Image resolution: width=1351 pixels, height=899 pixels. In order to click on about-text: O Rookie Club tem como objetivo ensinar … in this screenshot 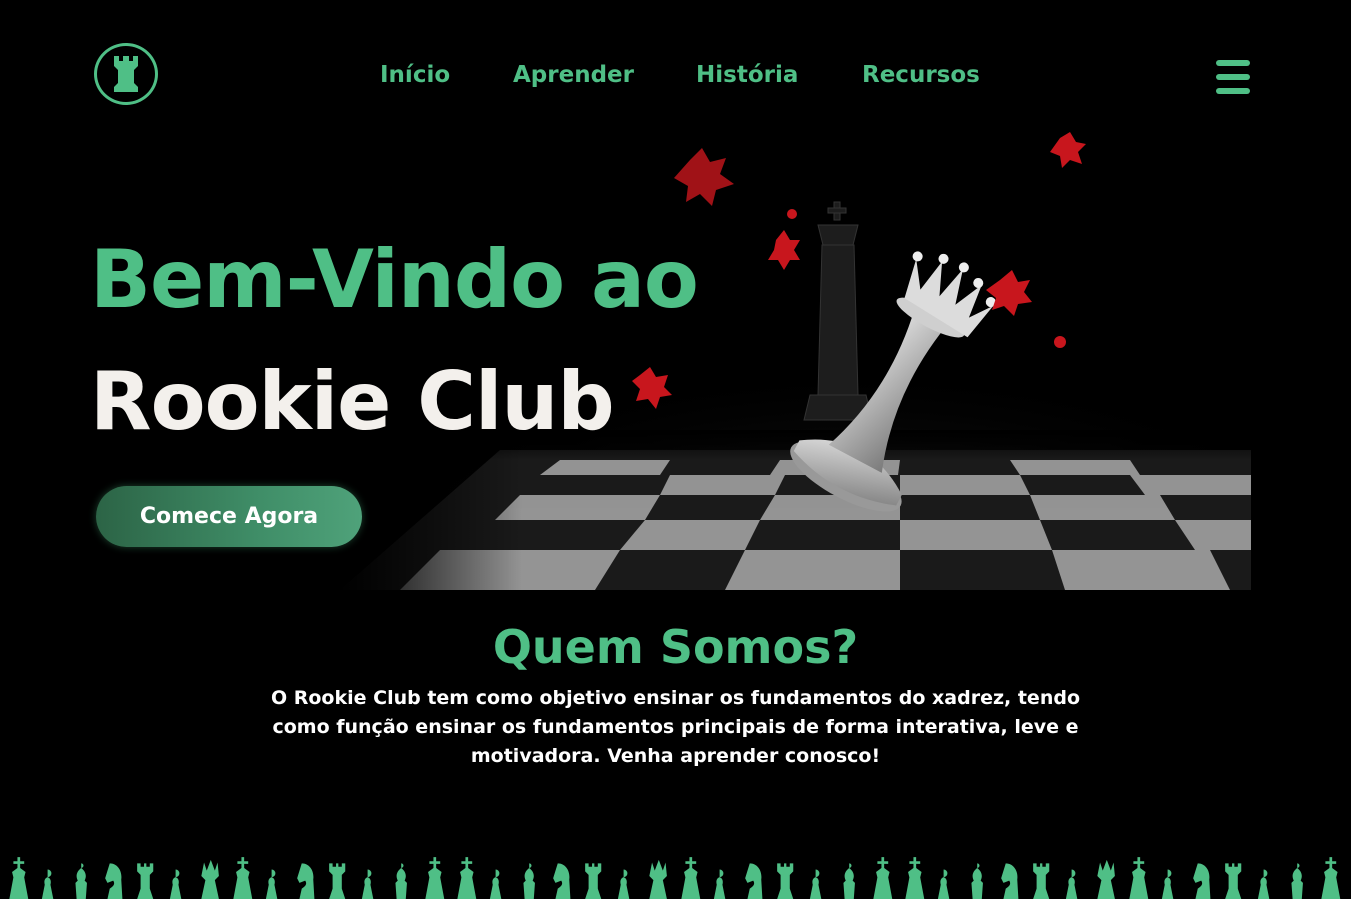, I will do `click(675, 727)`.